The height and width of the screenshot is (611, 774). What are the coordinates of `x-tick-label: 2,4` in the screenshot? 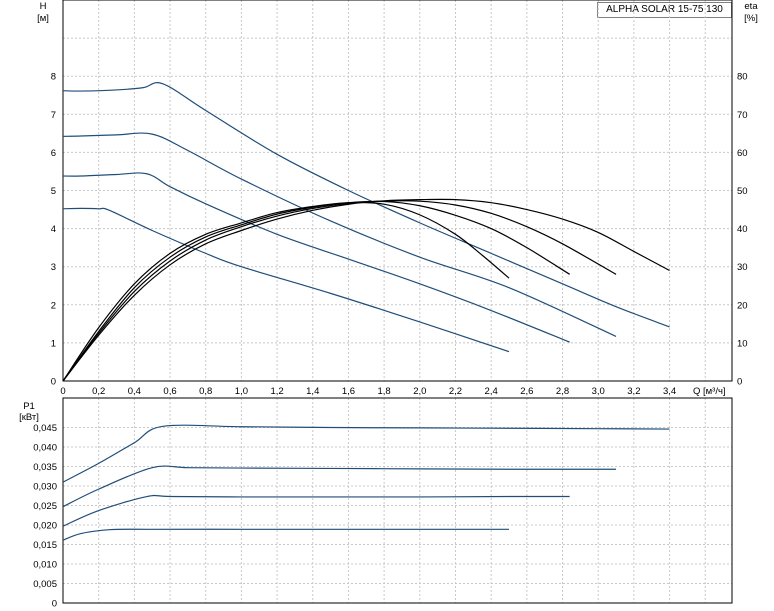 It's located at (491, 391).